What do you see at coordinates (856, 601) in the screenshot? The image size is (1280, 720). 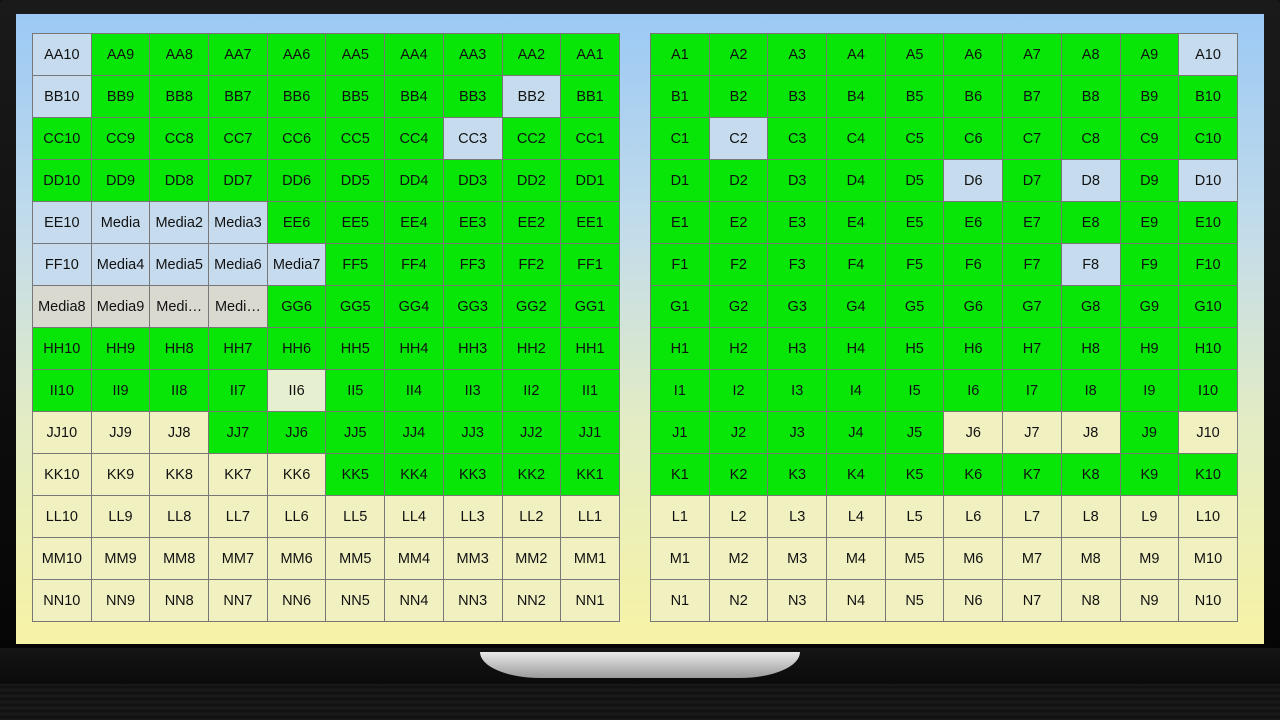 I see `seat-cell: N4` at bounding box center [856, 601].